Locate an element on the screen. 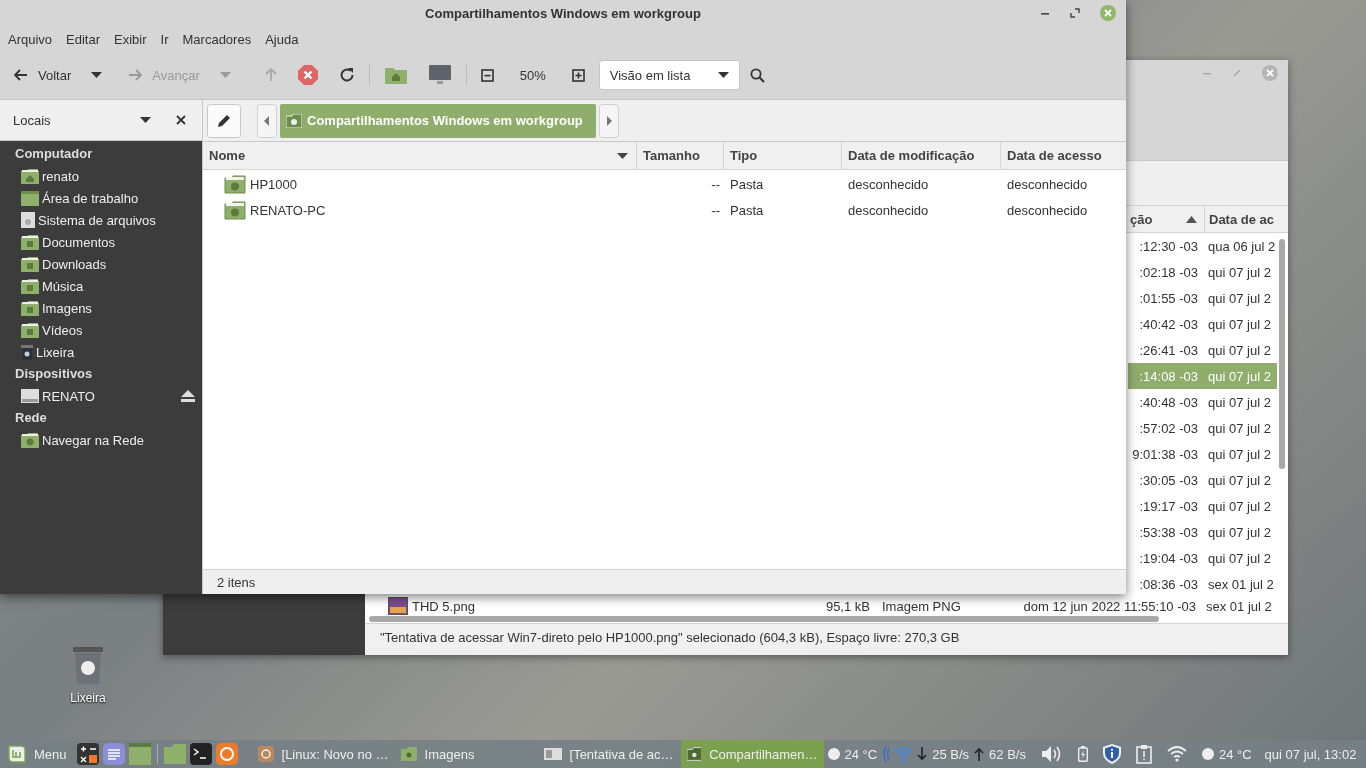 This screenshot has height=768, width=1366. battery-icon is located at coordinates (1082, 754).